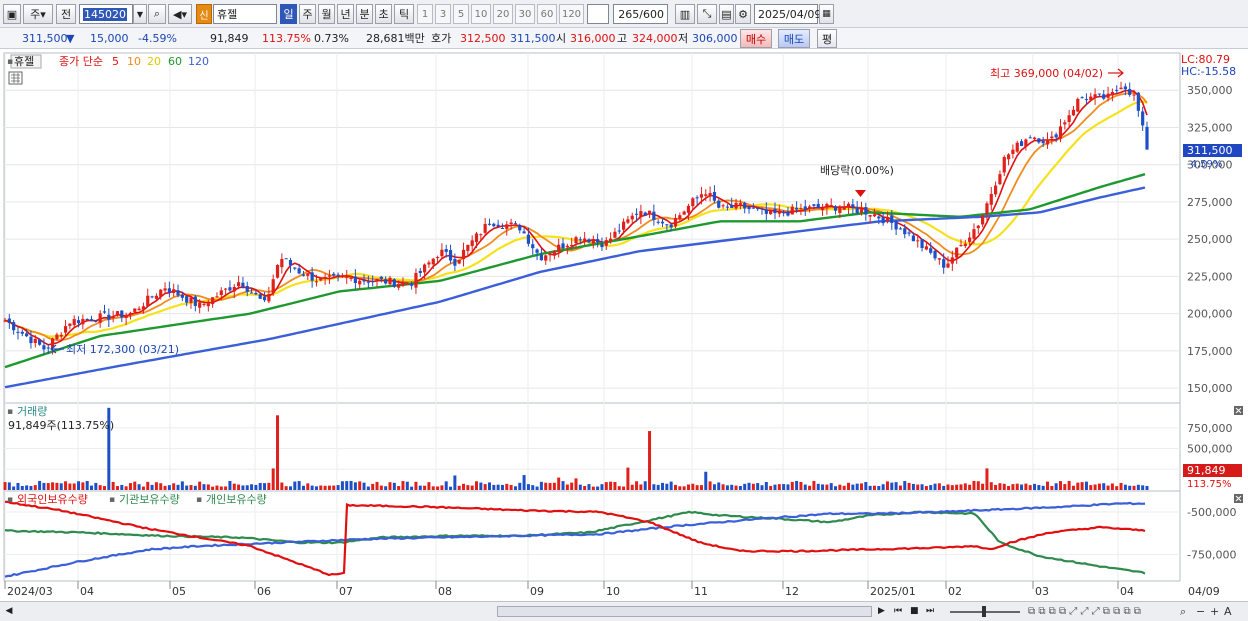 The height and width of the screenshot is (621, 1248). I want to click on zoom-icon: ⌕, so click(1183, 611).